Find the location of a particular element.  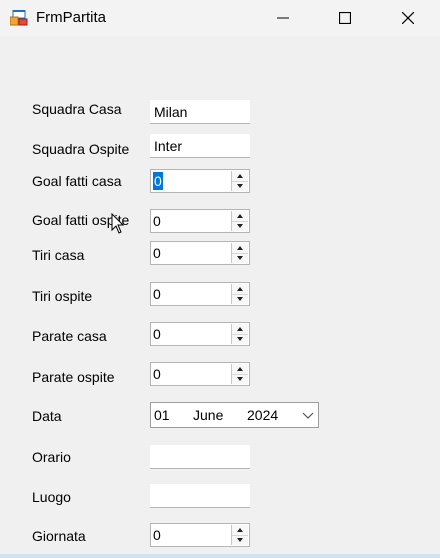

squadra-ospite-input: Inter is located at coordinates (200, 146).